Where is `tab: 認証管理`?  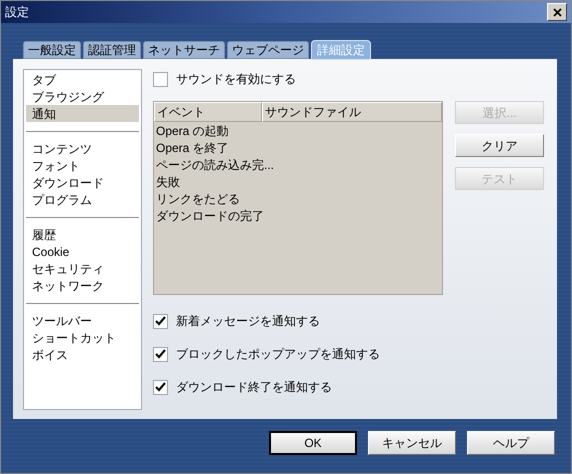 tab: 認証管理 is located at coordinates (112, 50).